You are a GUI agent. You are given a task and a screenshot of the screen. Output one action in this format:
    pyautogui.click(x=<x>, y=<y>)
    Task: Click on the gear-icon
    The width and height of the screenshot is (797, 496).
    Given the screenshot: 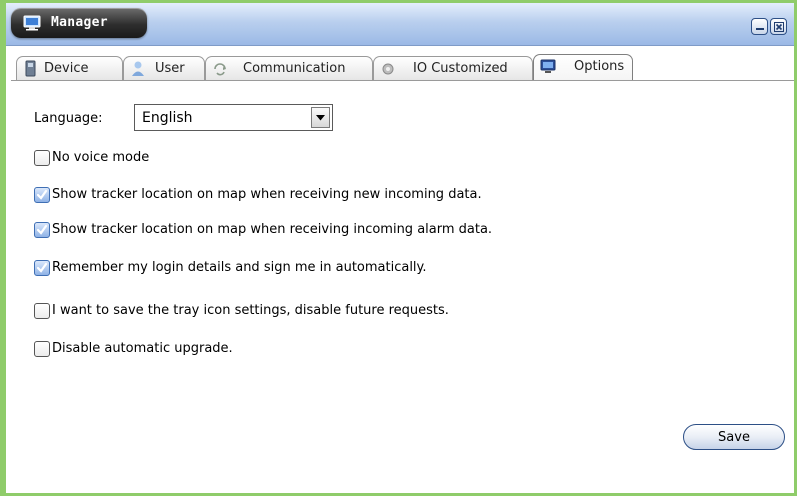 What is the action you would take?
    pyautogui.click(x=388, y=68)
    